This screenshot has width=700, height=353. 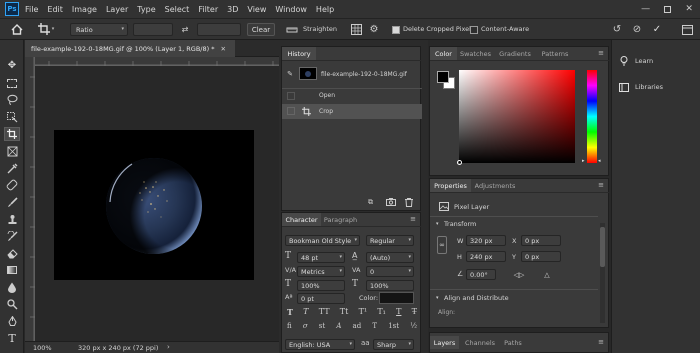 What do you see at coordinates (256, 9) in the screenshot?
I see `menu-view: View` at bounding box center [256, 9].